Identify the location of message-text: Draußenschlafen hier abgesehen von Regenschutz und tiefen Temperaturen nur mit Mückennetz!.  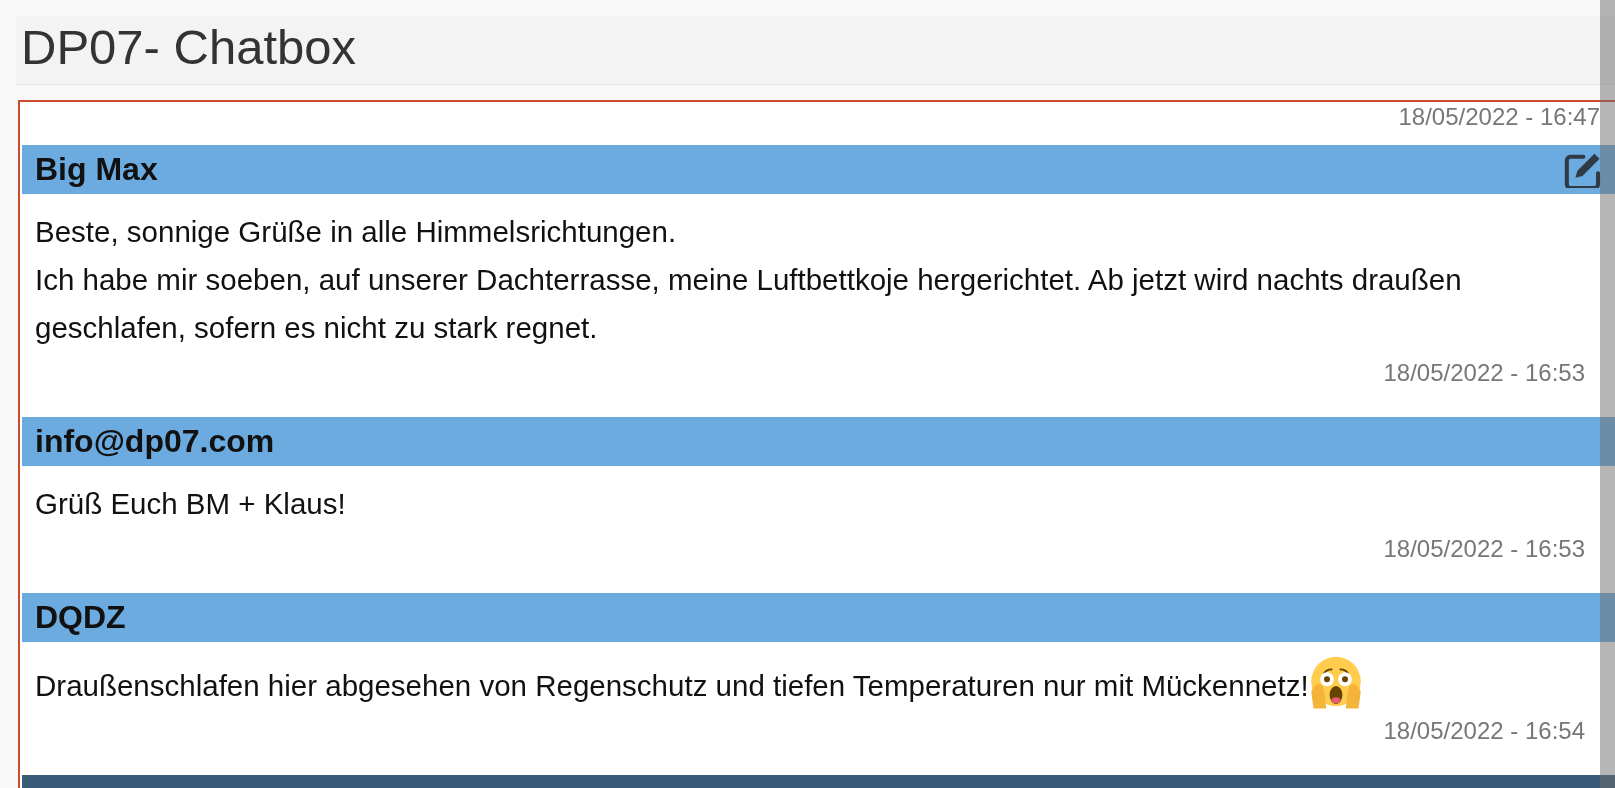
(672, 685).